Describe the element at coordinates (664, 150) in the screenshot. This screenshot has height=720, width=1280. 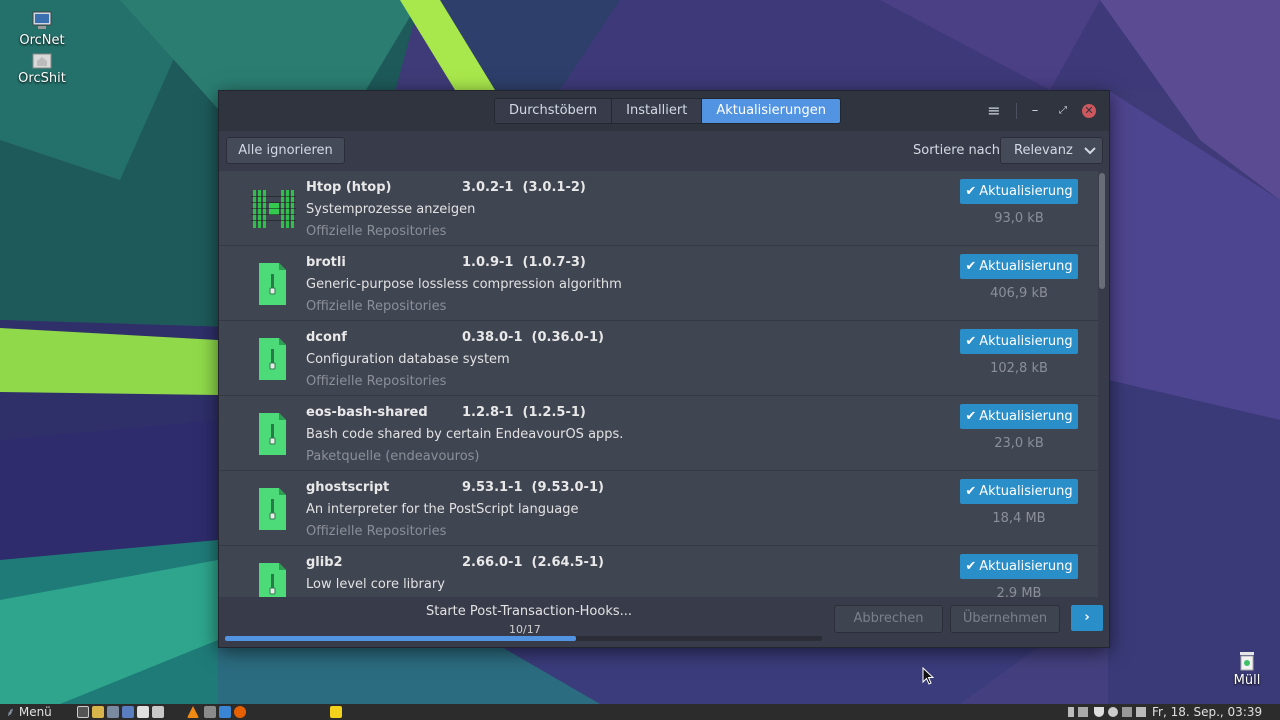
I see `toolbar: Alle ignorieren Sortiere nach Relevanz` at that location.